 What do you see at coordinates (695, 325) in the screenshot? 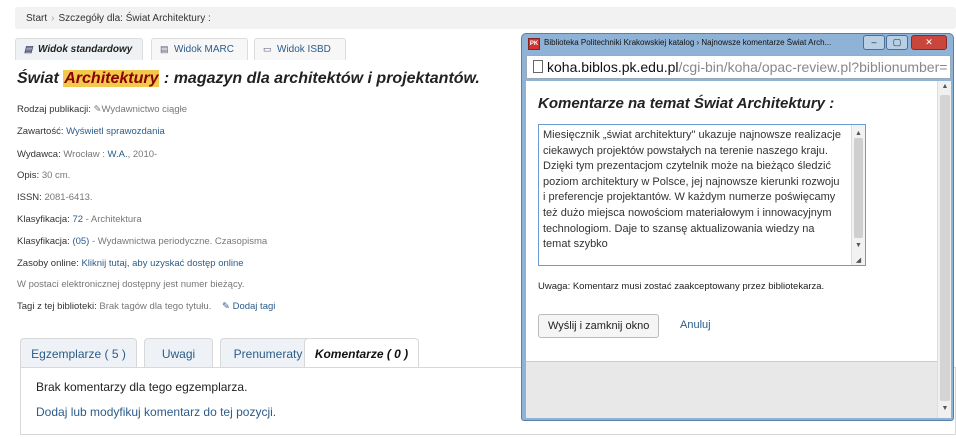
I see `cancel-link: Anuluj` at bounding box center [695, 325].